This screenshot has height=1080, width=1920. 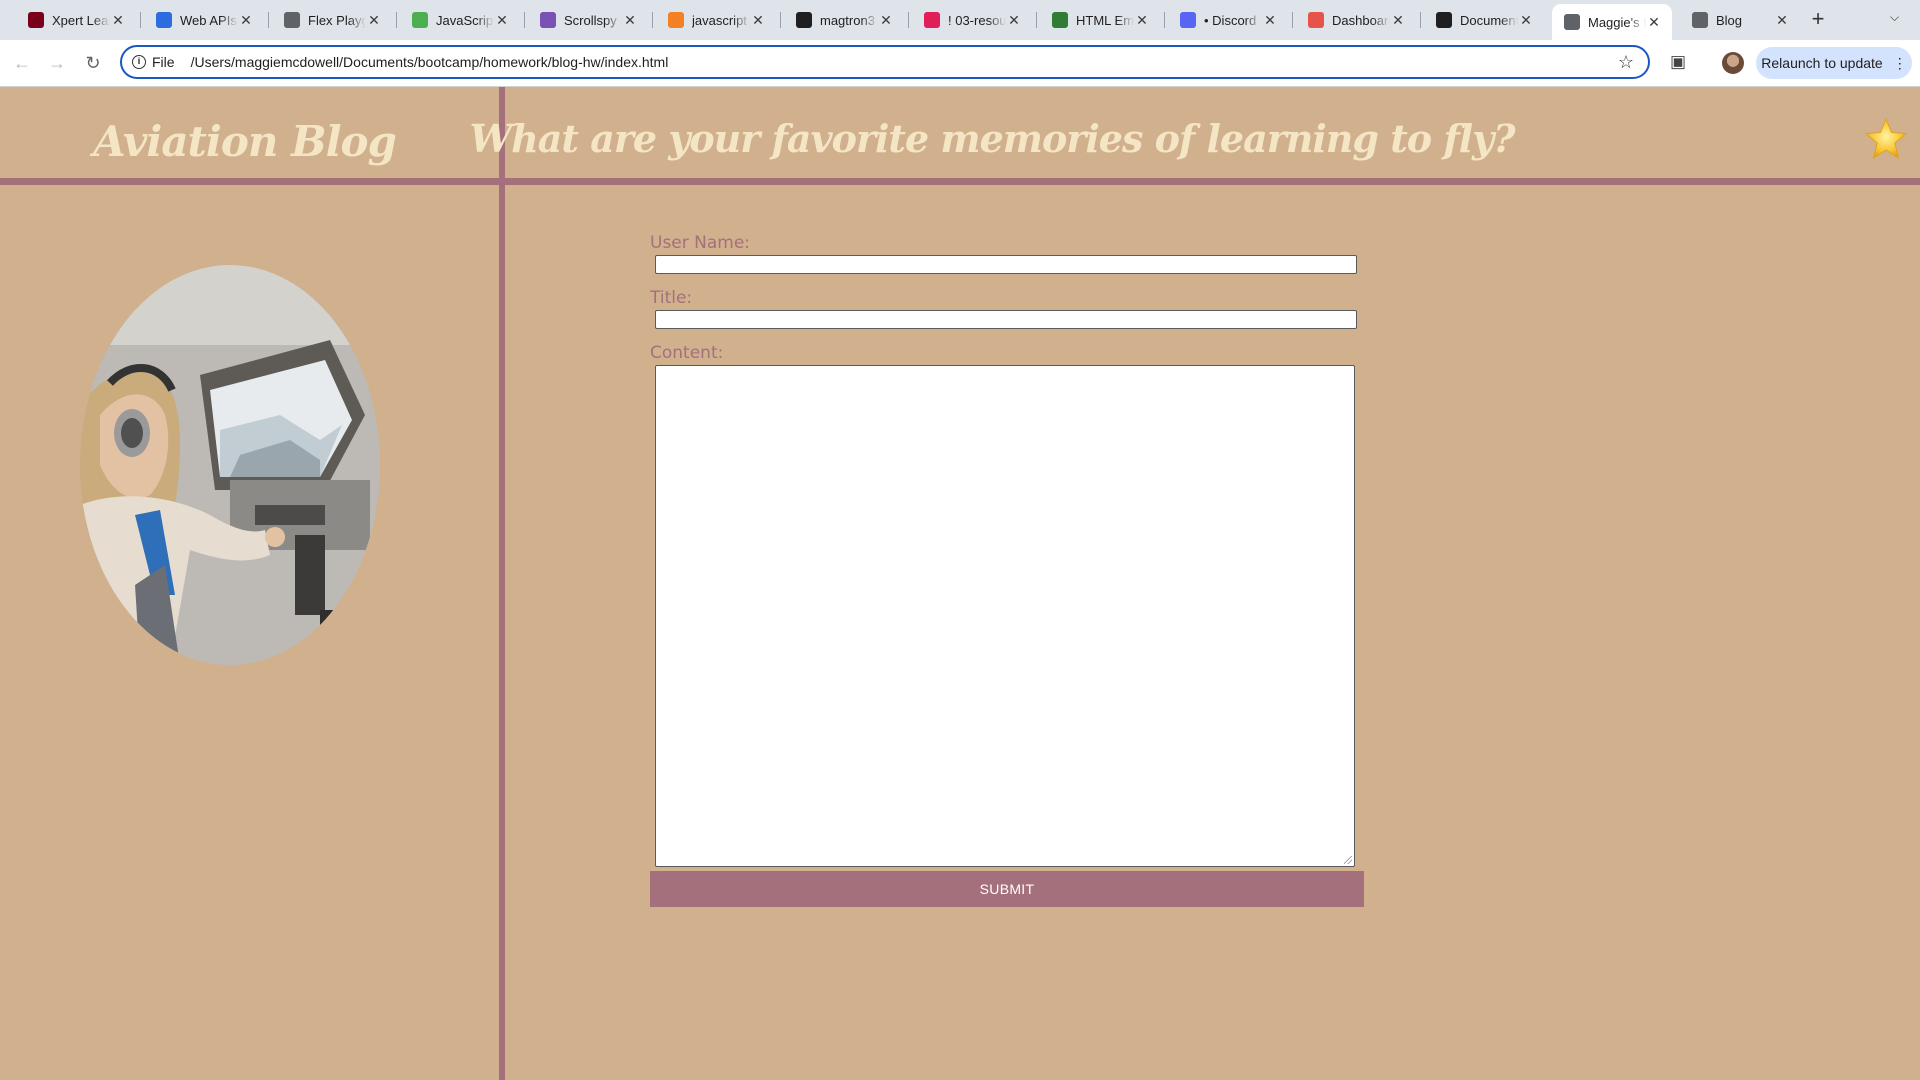 I want to click on tab-7: ! 03-resources✕, so click(x=972, y=20).